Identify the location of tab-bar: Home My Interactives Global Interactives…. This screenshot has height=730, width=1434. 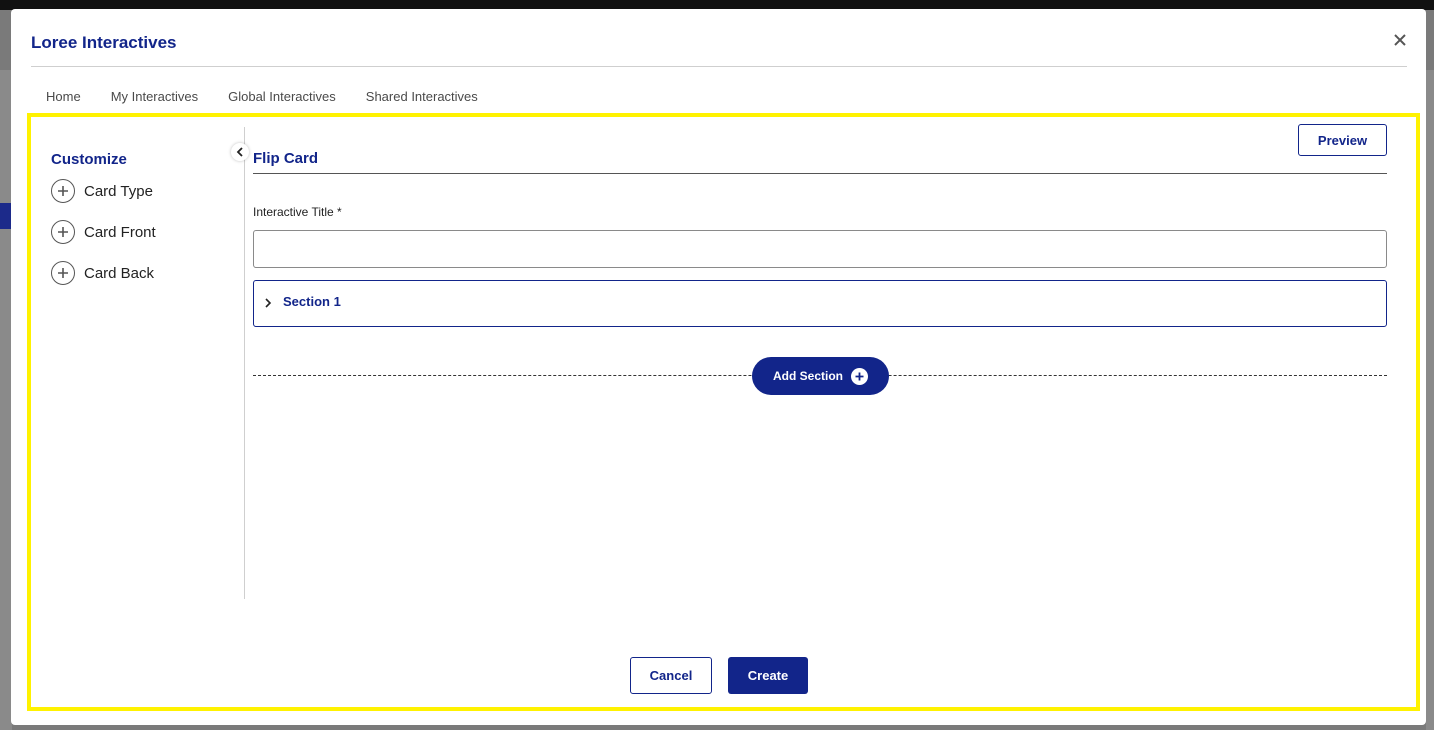
(262, 97).